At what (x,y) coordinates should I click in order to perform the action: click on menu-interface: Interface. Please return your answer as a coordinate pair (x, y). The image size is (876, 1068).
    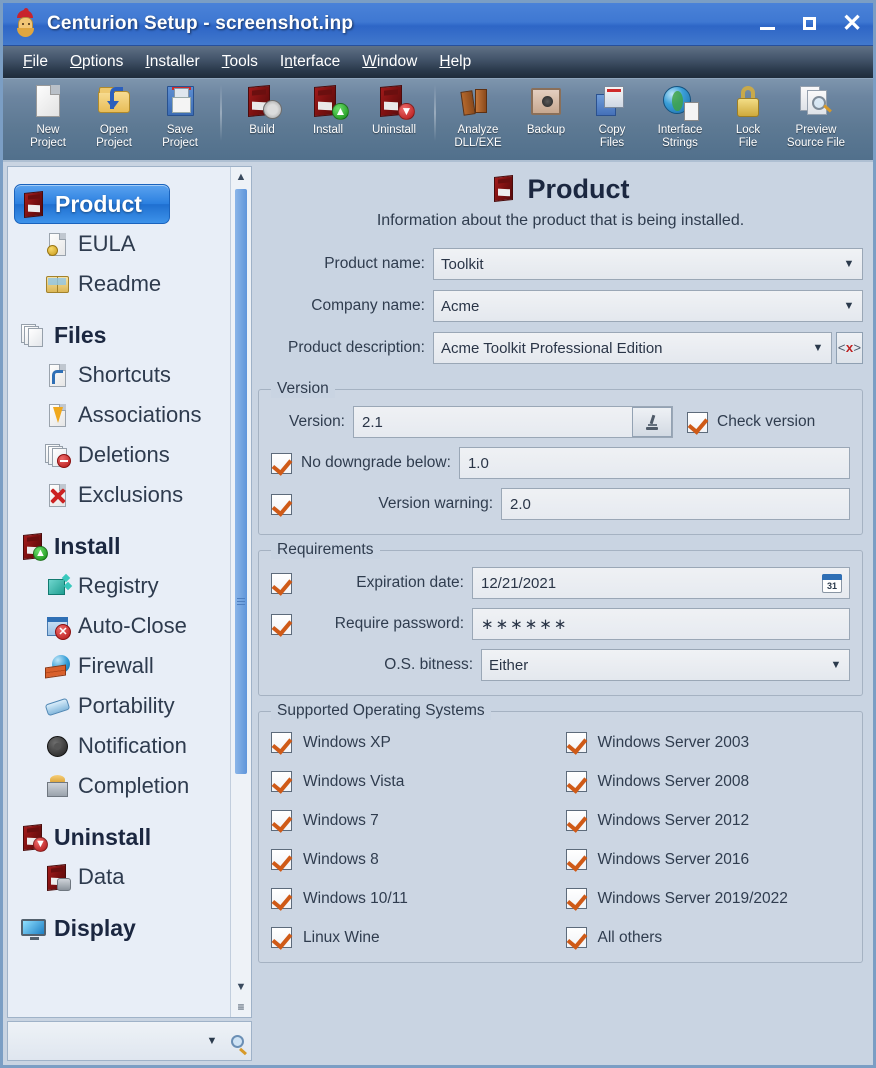
    Looking at the image, I should click on (310, 62).